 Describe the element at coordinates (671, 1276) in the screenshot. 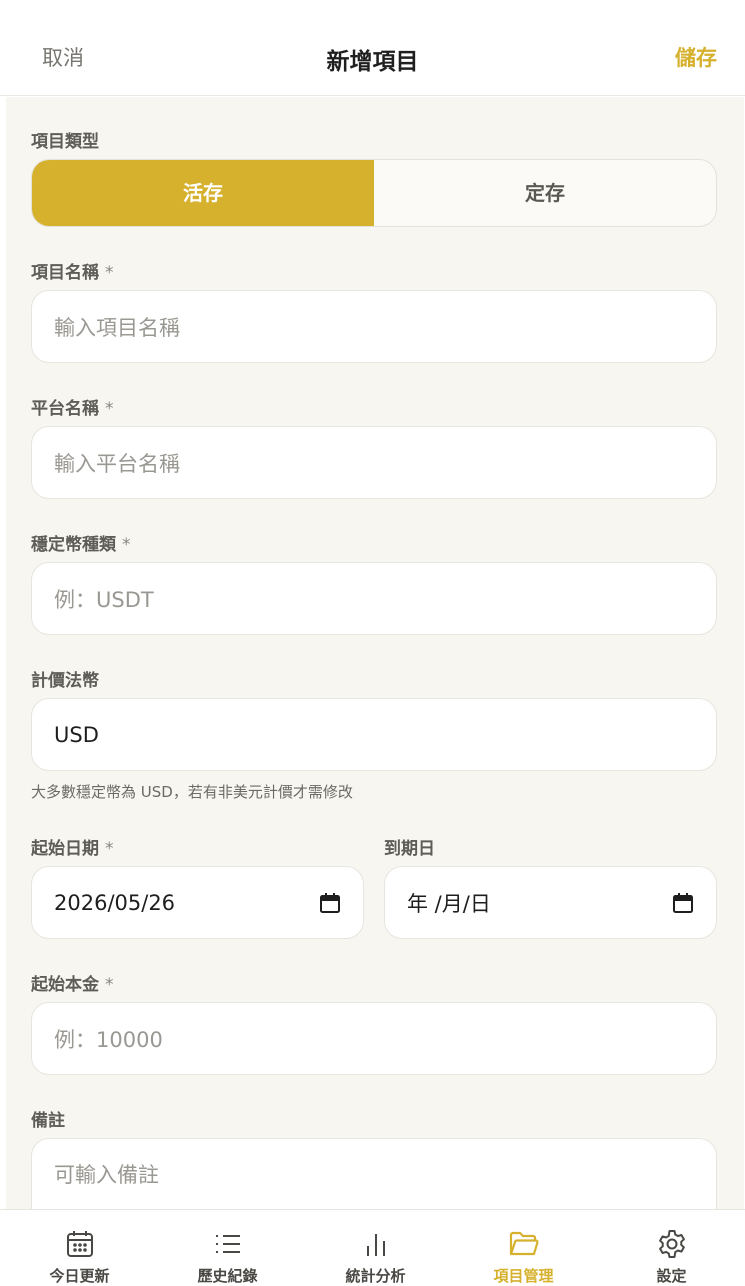

I see `nav-label: 設定` at that location.